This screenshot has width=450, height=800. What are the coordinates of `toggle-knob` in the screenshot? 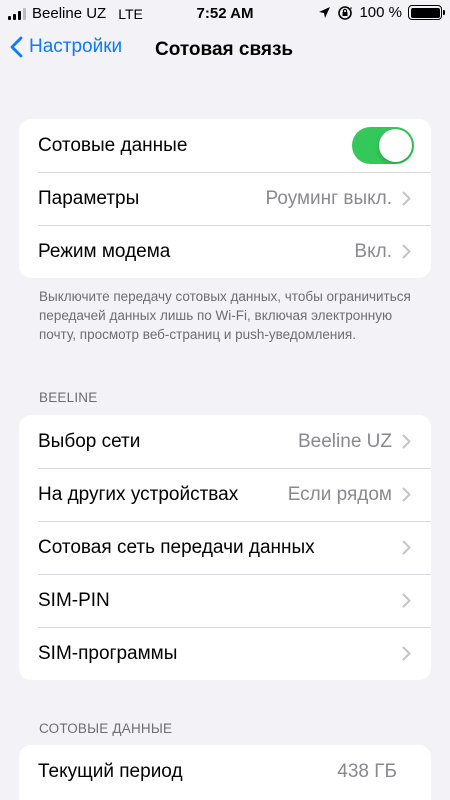 It's located at (395, 145).